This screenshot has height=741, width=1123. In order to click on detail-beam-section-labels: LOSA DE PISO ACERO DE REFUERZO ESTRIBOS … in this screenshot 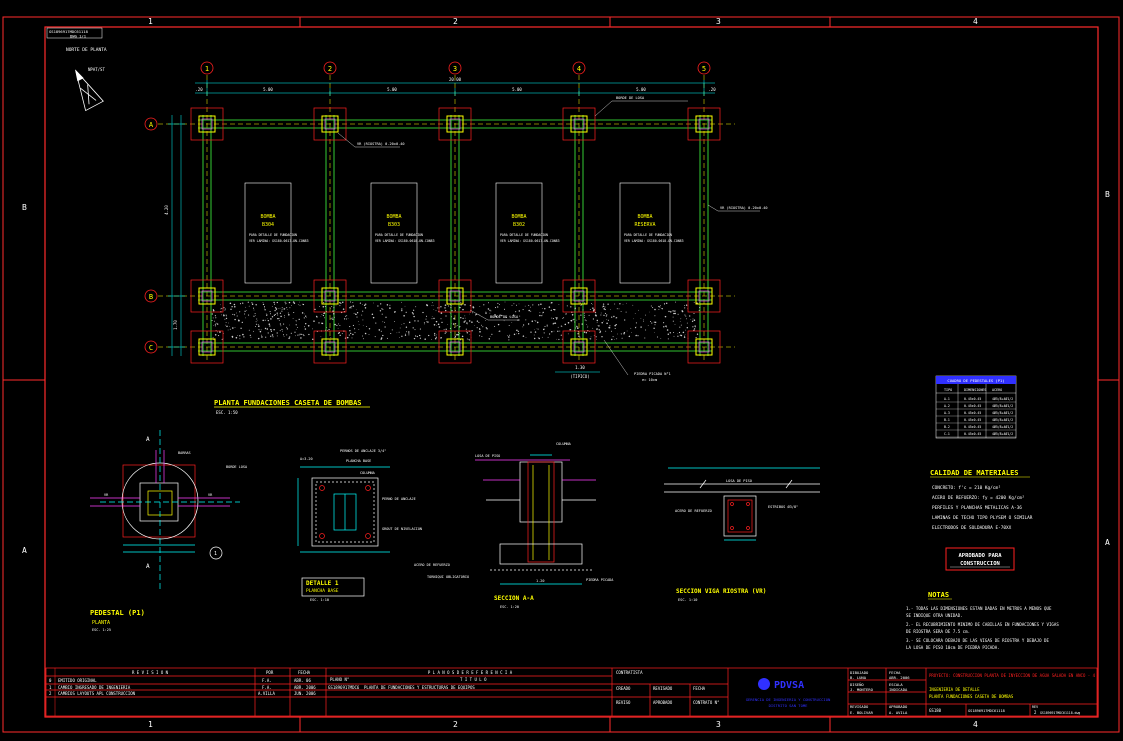, I will do `click(736, 540)`.